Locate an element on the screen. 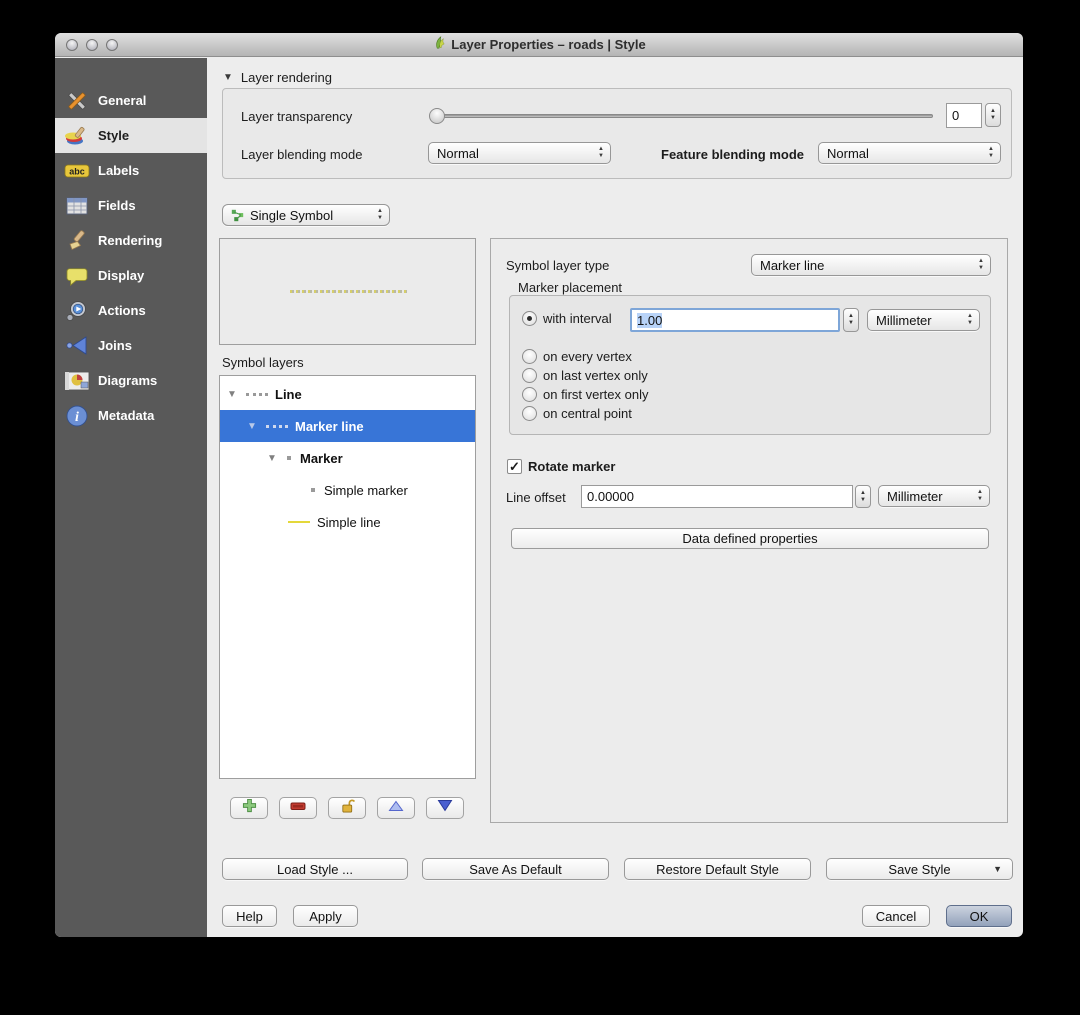 Image resolution: width=1080 pixels, height=1015 pixels. radio-on-central-point: on central point is located at coordinates (577, 413).